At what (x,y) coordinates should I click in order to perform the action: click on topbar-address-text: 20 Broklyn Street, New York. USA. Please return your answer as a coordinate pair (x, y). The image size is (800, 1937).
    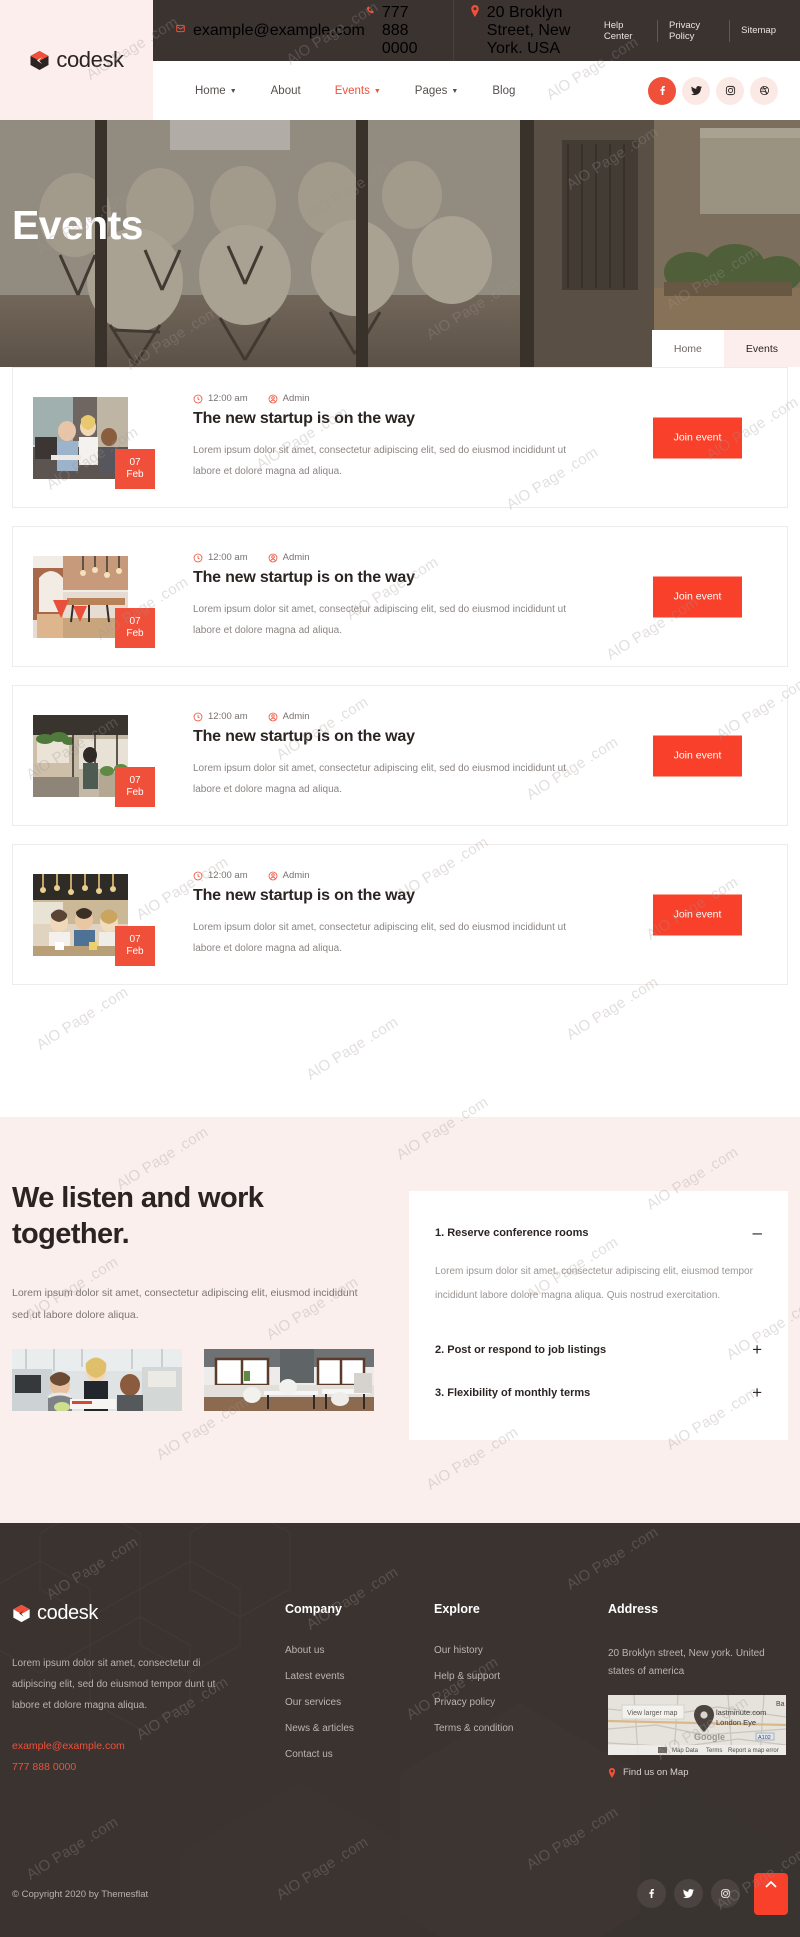
    Looking at the image, I should click on (528, 30).